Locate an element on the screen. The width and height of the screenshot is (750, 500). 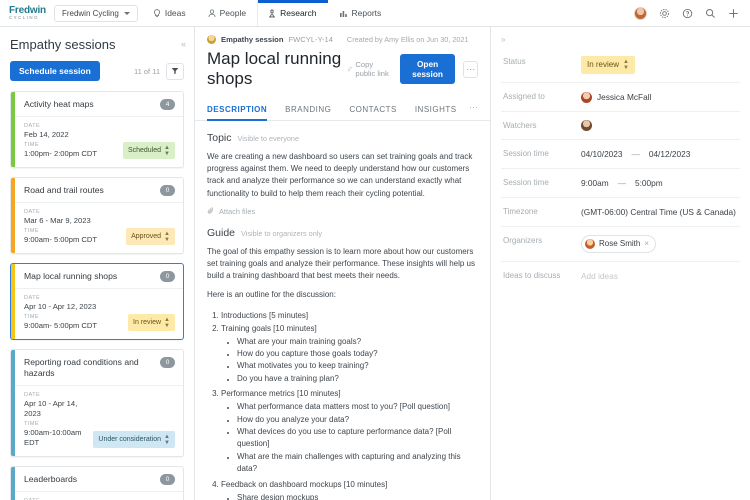
field-session-hours-label: Session time is located at coordinates (526, 182).